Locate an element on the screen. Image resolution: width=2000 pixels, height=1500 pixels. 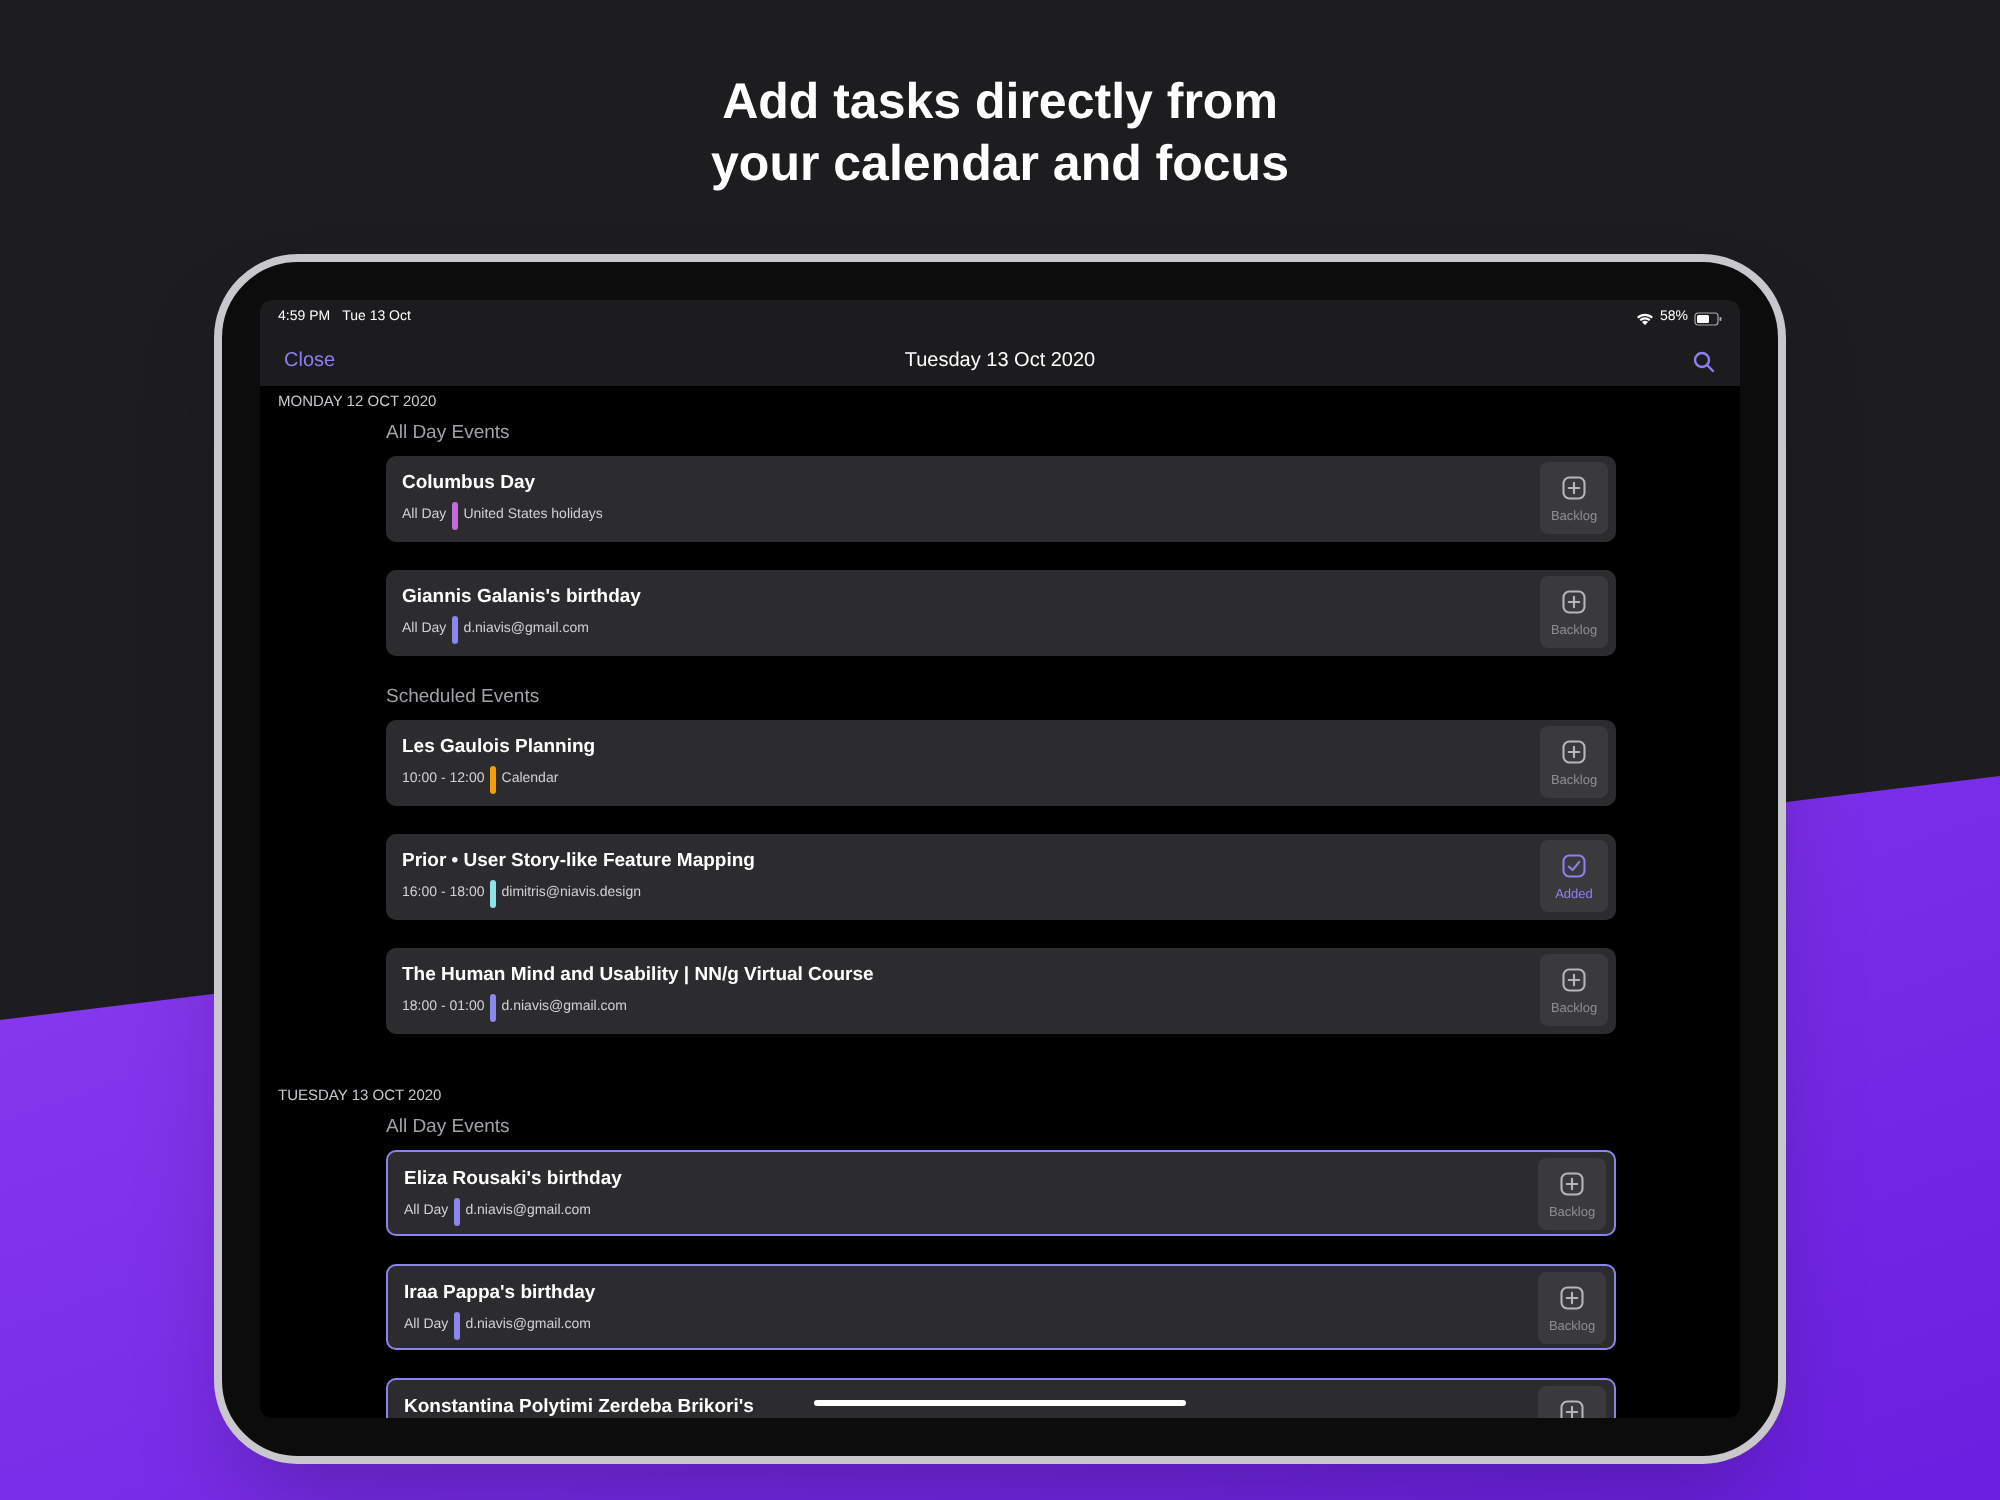
event-card: Konstantina Polytimi Zerdeba Brikori's is located at coordinates (1001, 1398).